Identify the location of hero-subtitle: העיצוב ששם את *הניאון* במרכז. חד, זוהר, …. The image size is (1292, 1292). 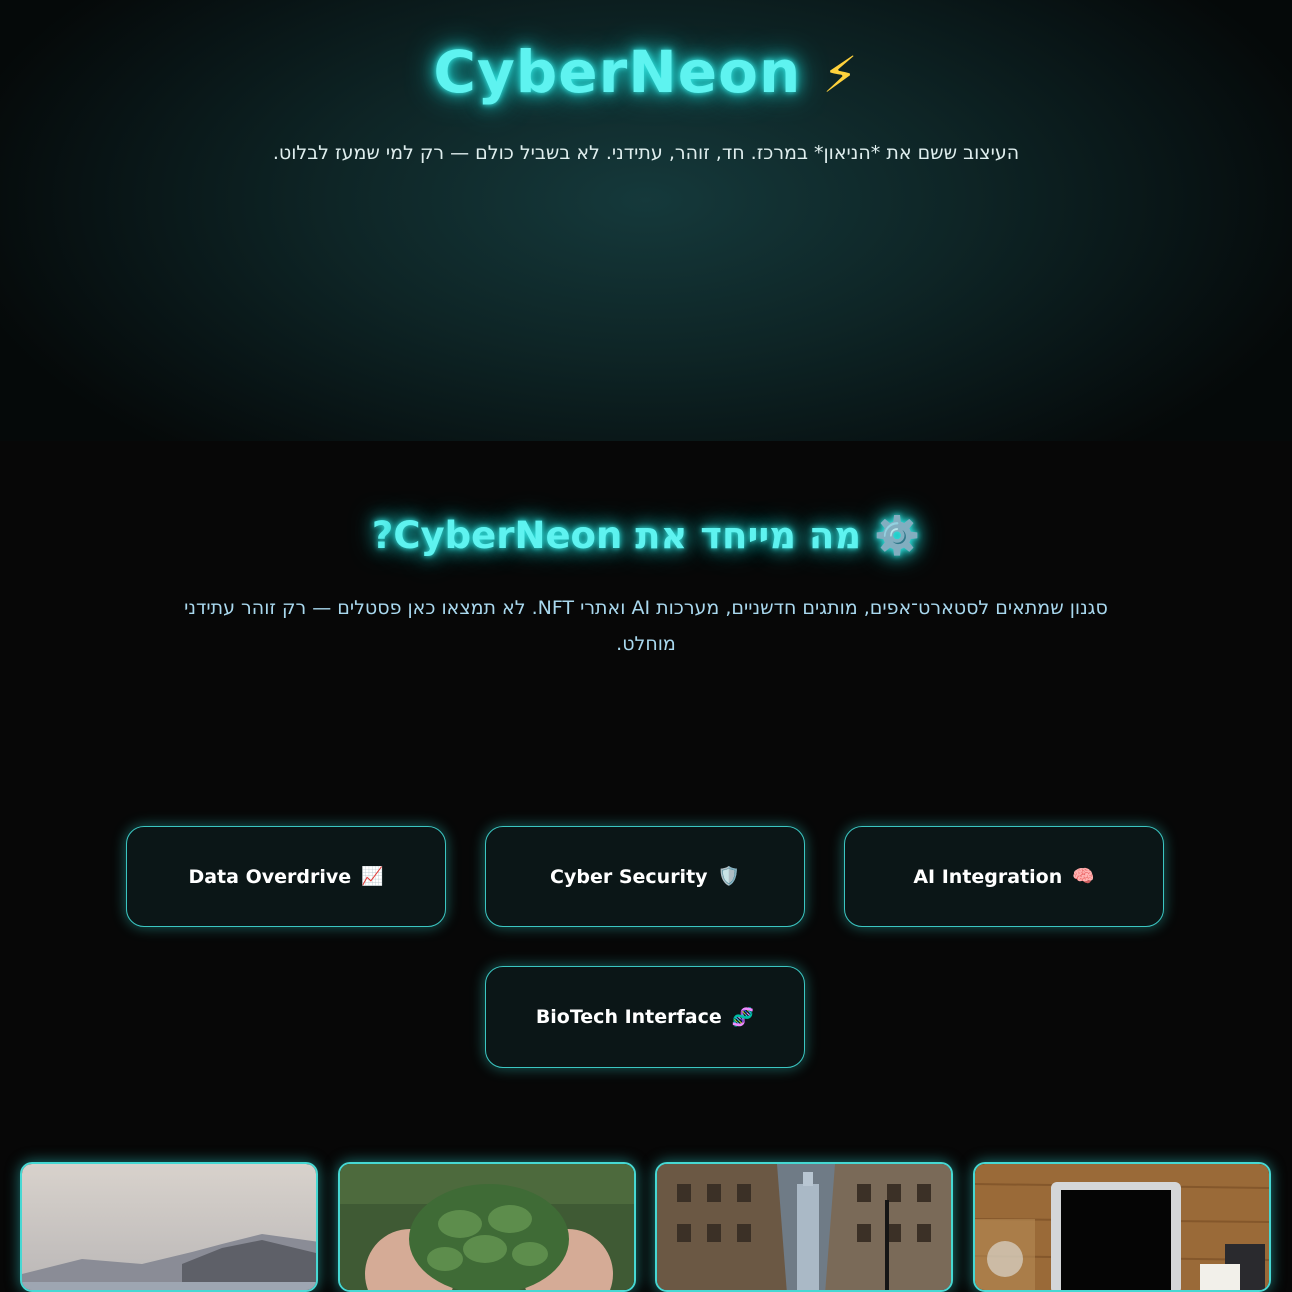
(646, 153).